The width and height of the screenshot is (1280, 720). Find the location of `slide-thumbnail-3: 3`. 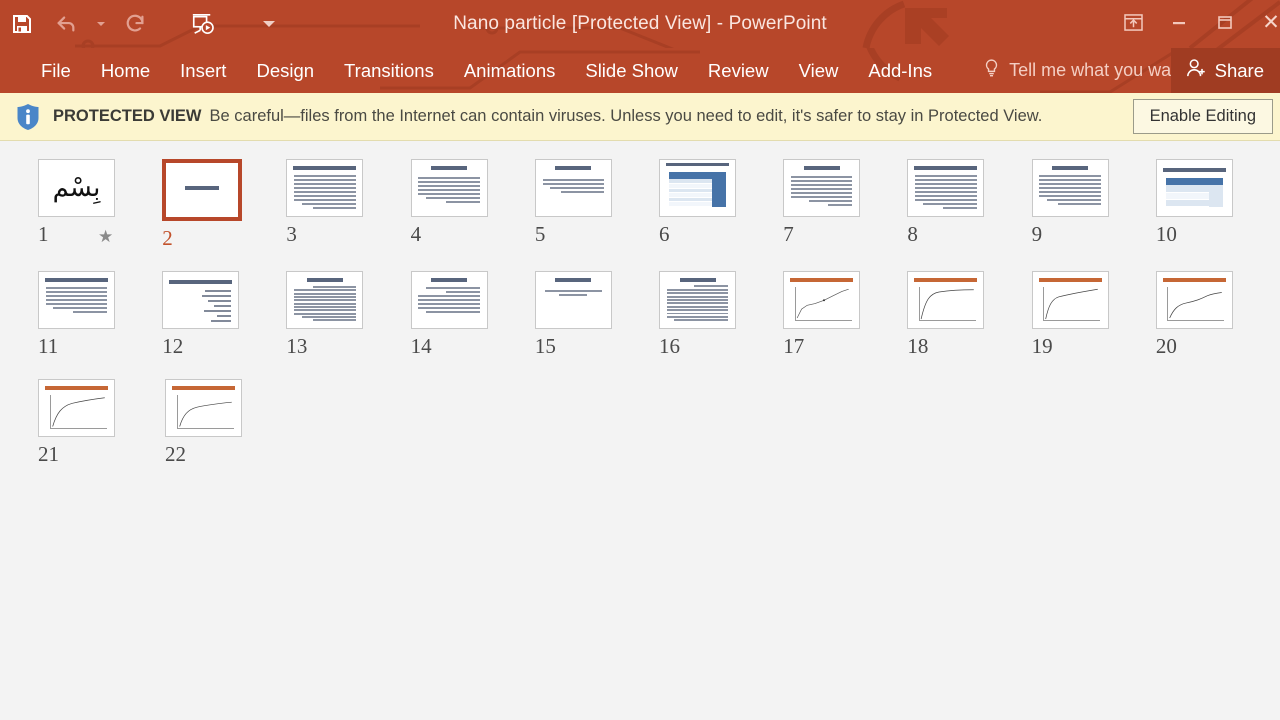

slide-thumbnail-3: 3 is located at coordinates (348, 204).